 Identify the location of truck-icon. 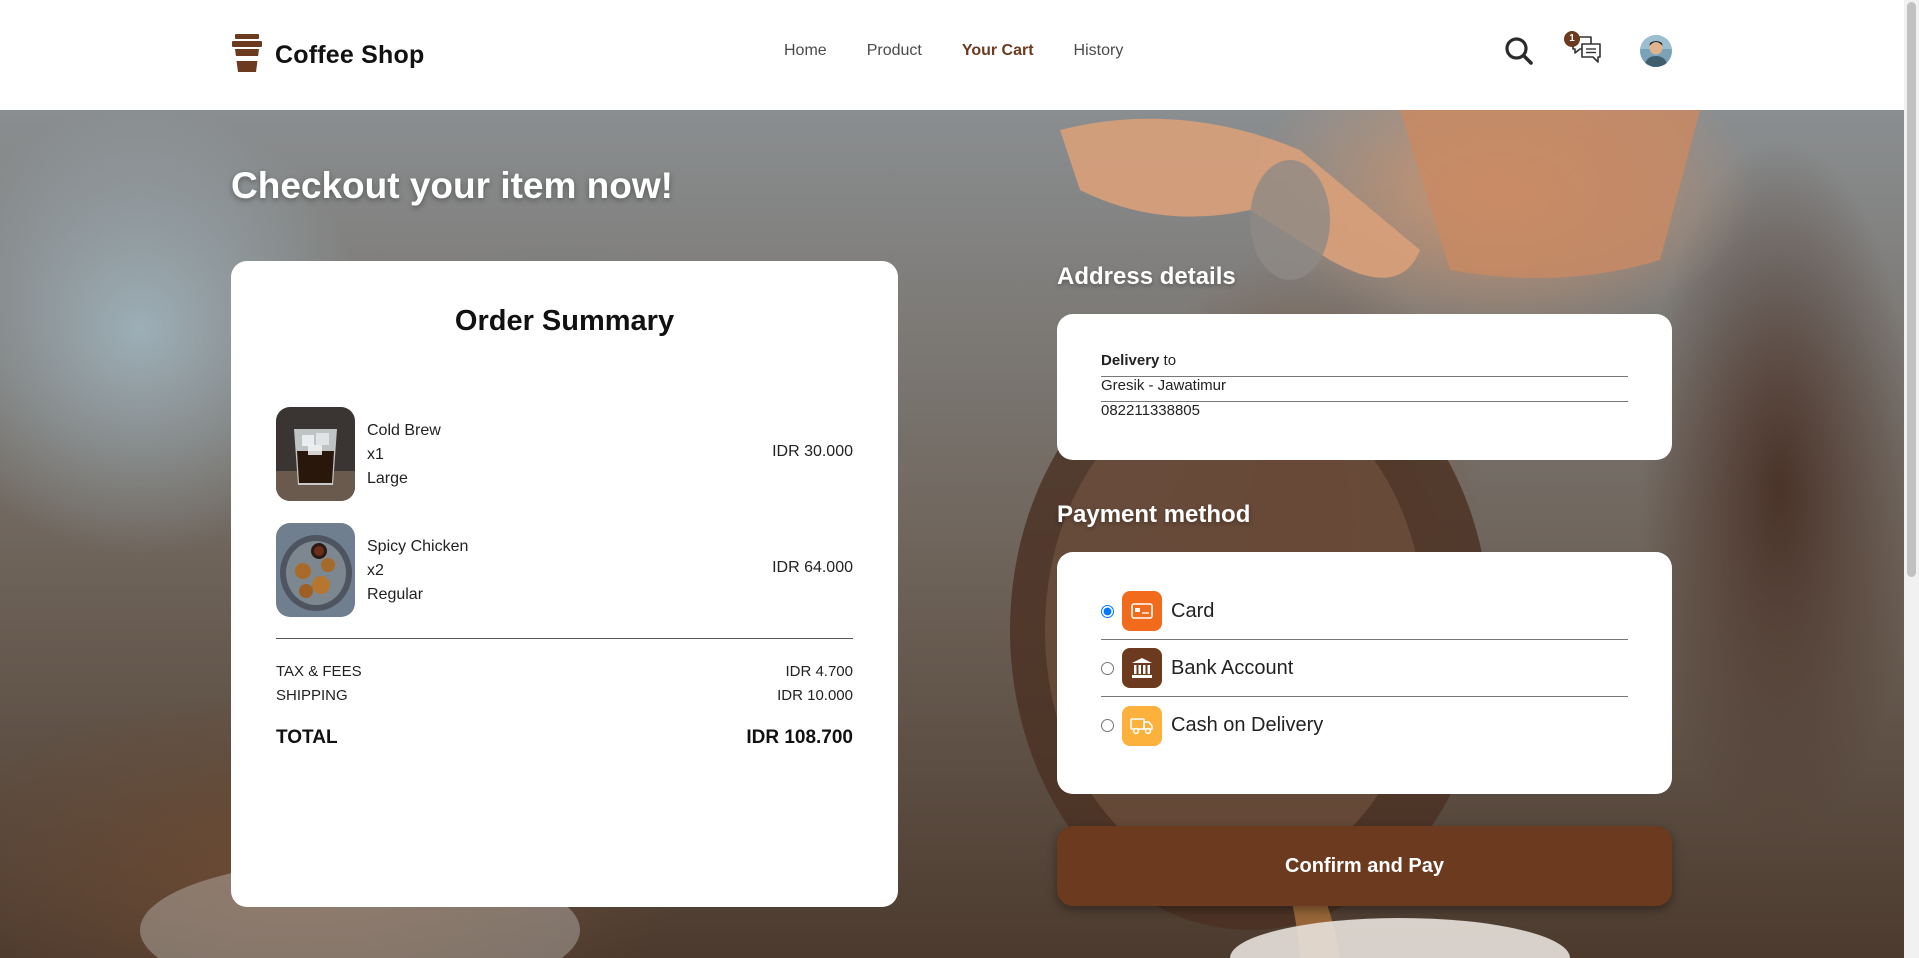
(1142, 725).